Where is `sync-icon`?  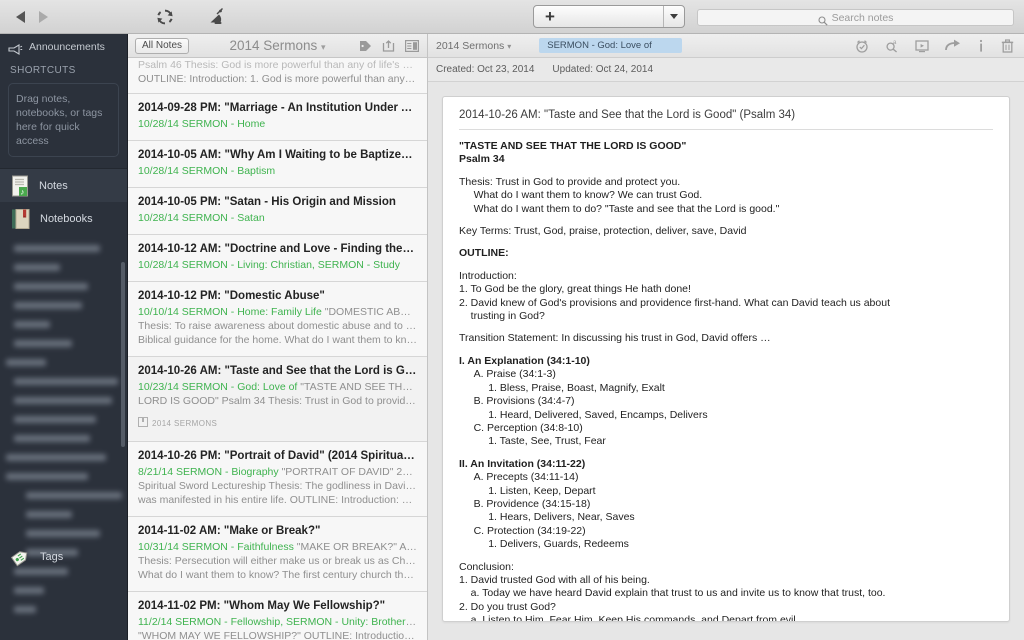
sync-icon is located at coordinates (165, 17).